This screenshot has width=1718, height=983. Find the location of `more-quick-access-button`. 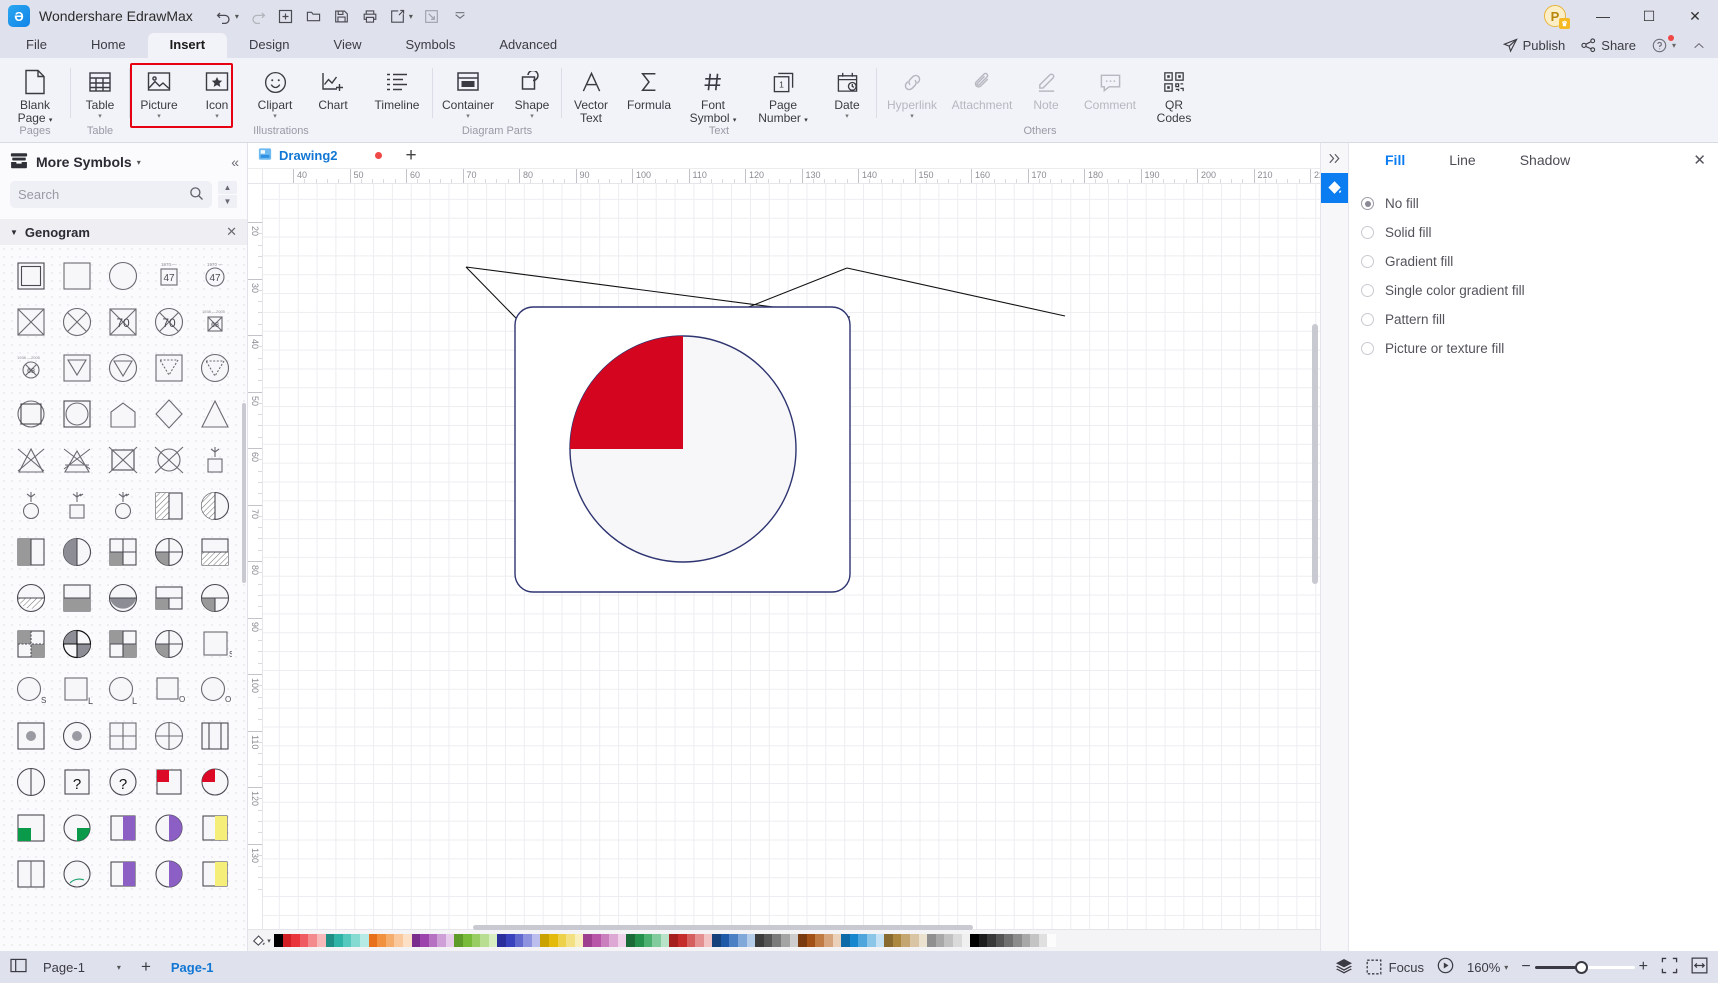

more-quick-access-button is located at coordinates (460, 16).